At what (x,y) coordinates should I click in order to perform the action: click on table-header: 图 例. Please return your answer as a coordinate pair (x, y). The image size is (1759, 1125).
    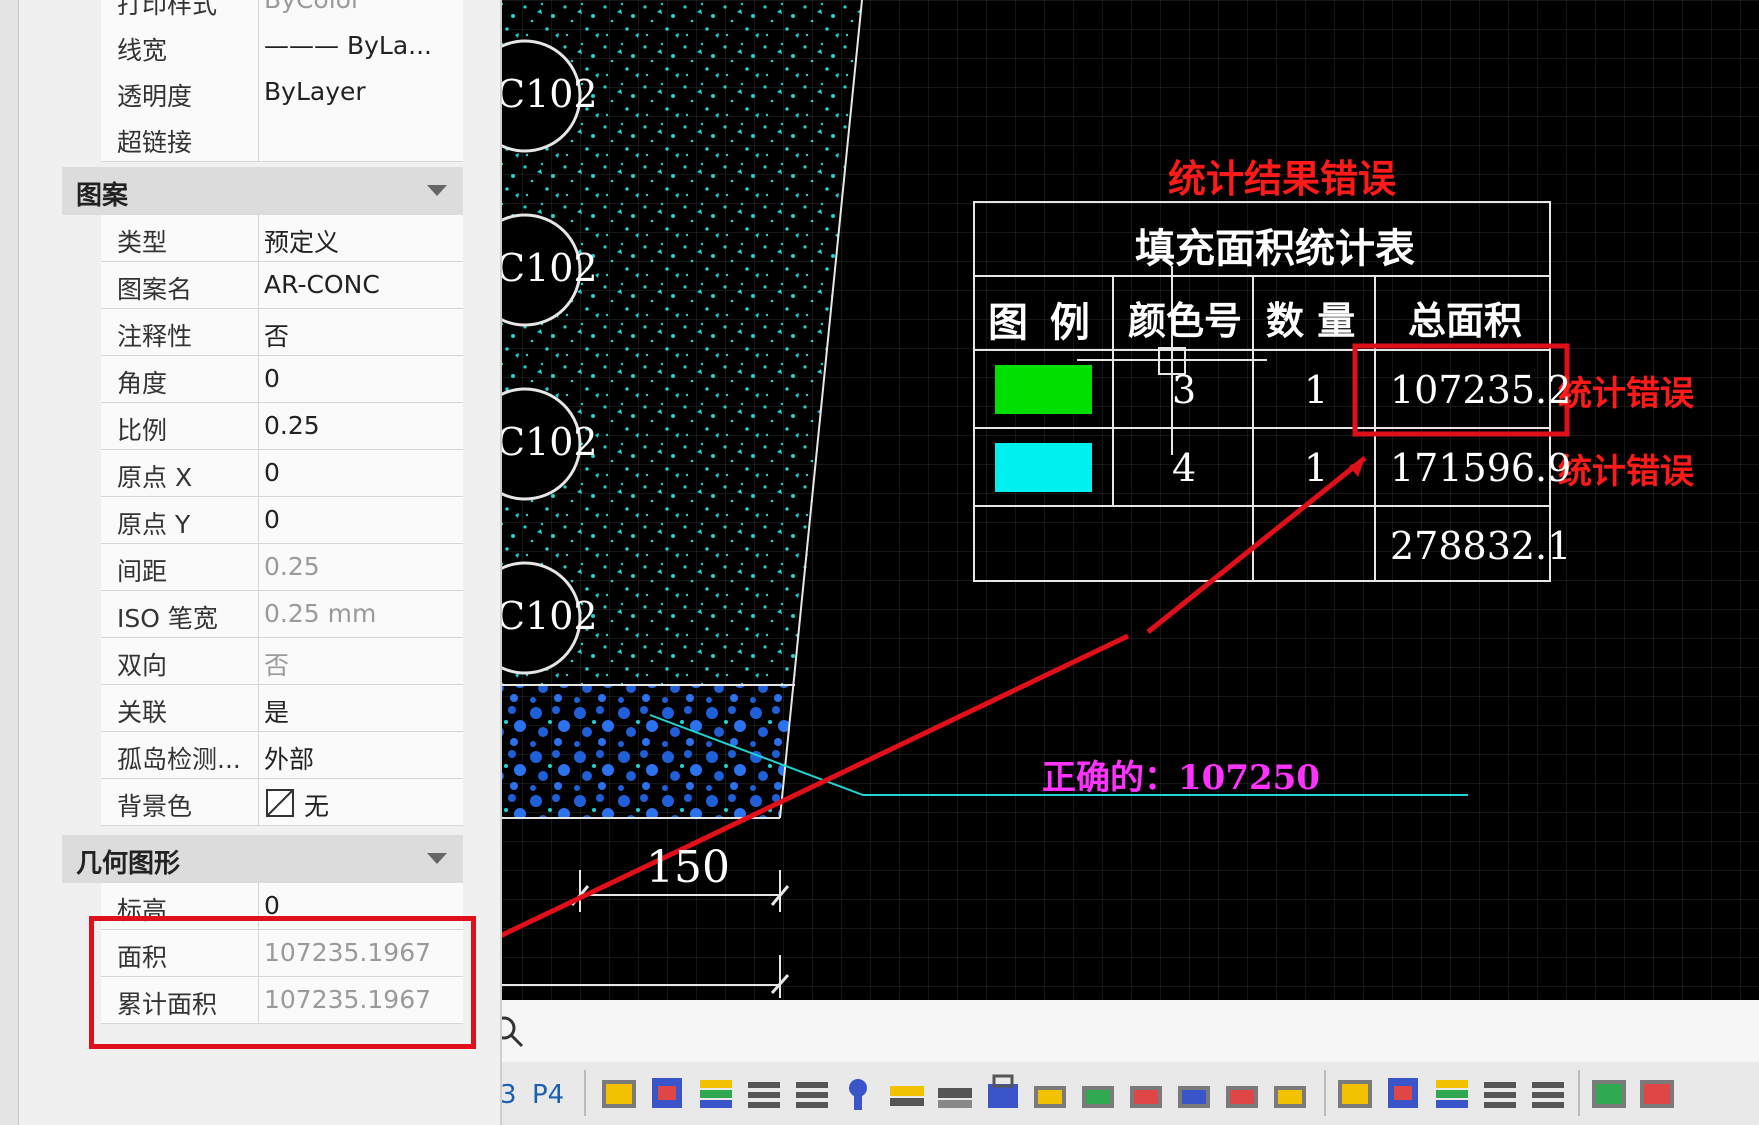
    Looking at the image, I should click on (1041, 322).